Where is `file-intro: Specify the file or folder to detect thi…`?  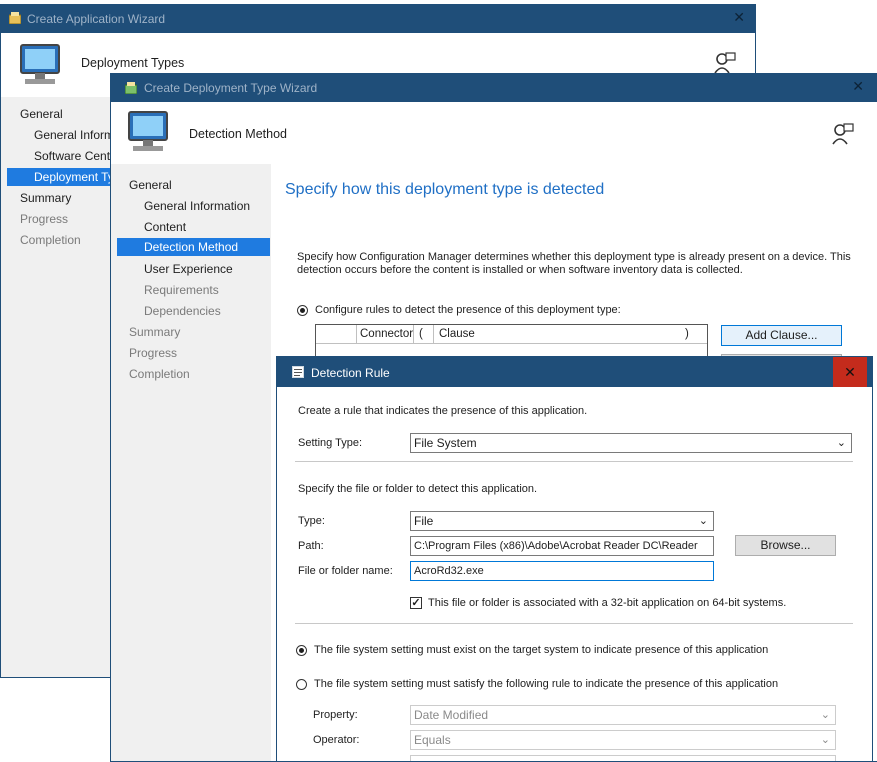 file-intro: Specify the file or folder to detect thi… is located at coordinates (418, 489).